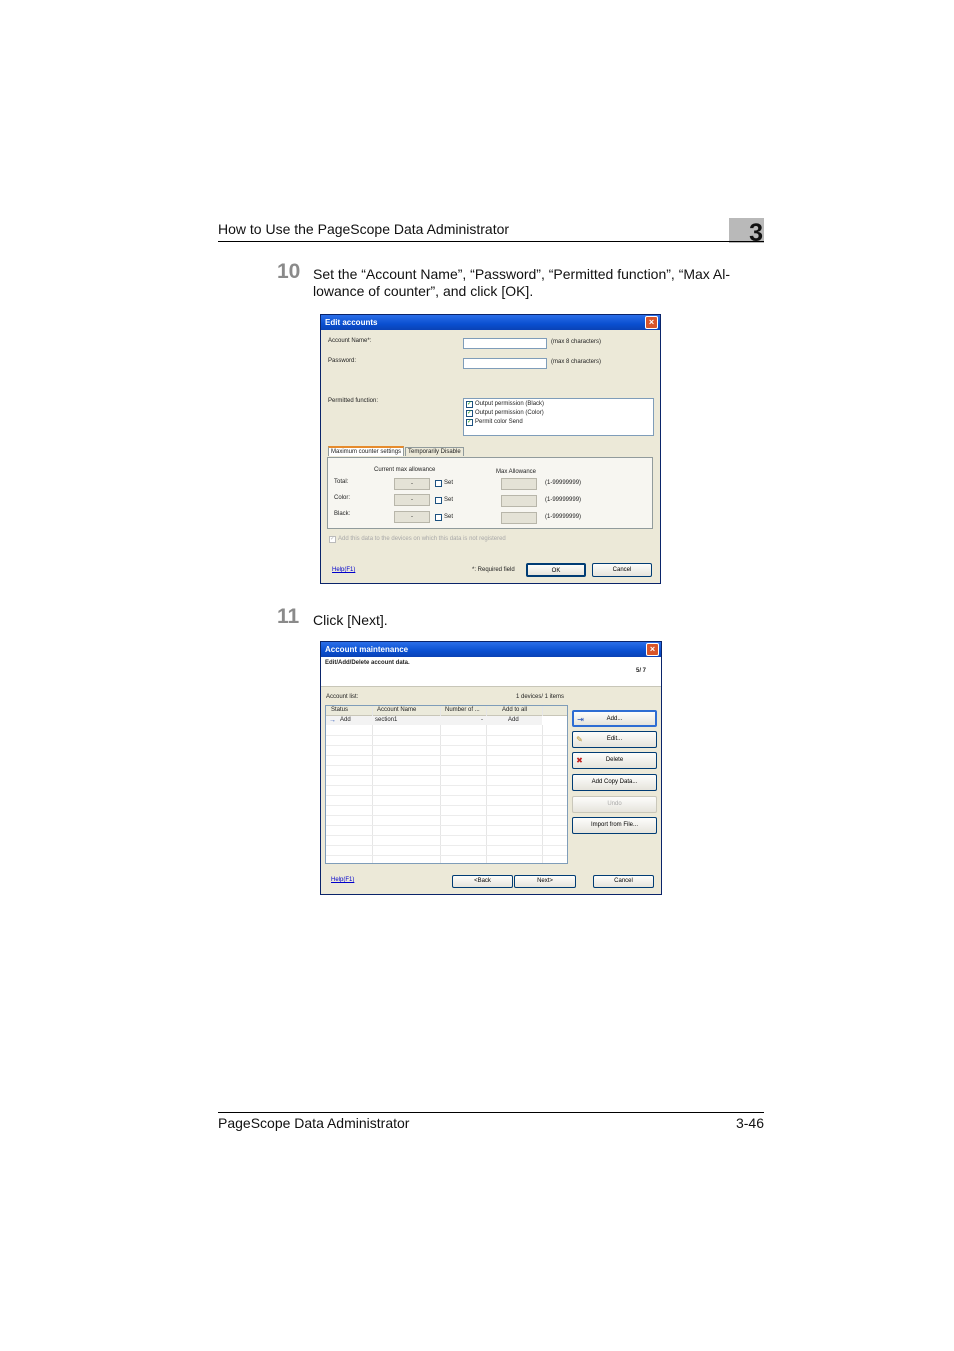 Image resolution: width=954 pixels, height=1351 pixels. I want to click on delete-button-label: Delete, so click(614, 760).